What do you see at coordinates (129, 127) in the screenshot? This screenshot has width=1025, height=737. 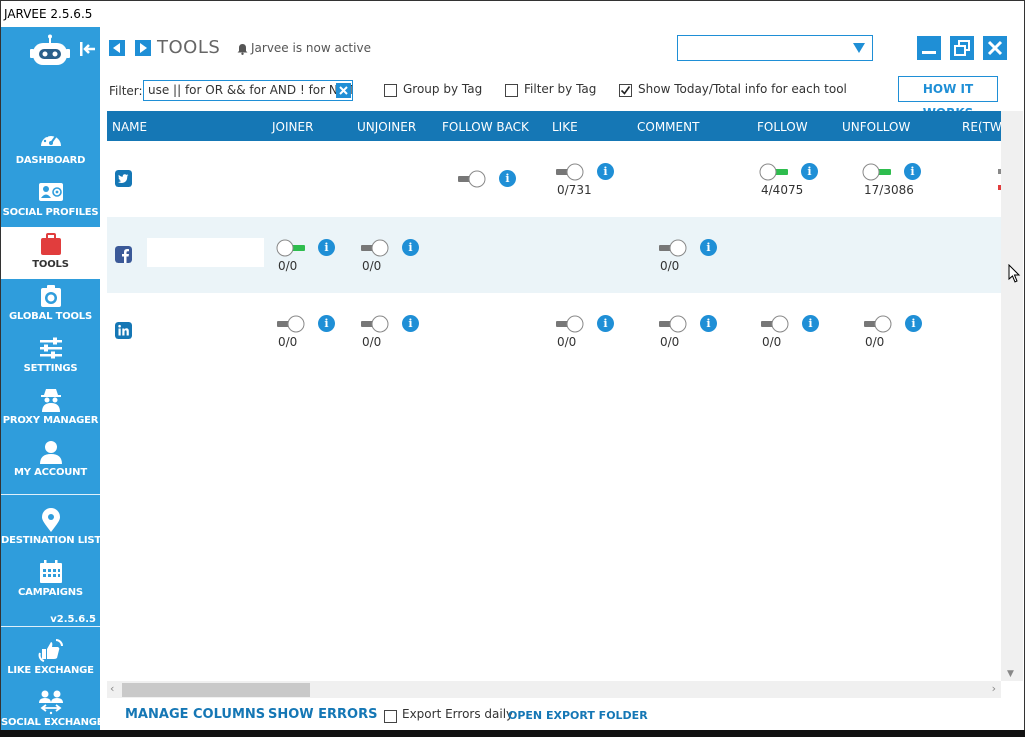 I see `column-header-name: NAME` at bounding box center [129, 127].